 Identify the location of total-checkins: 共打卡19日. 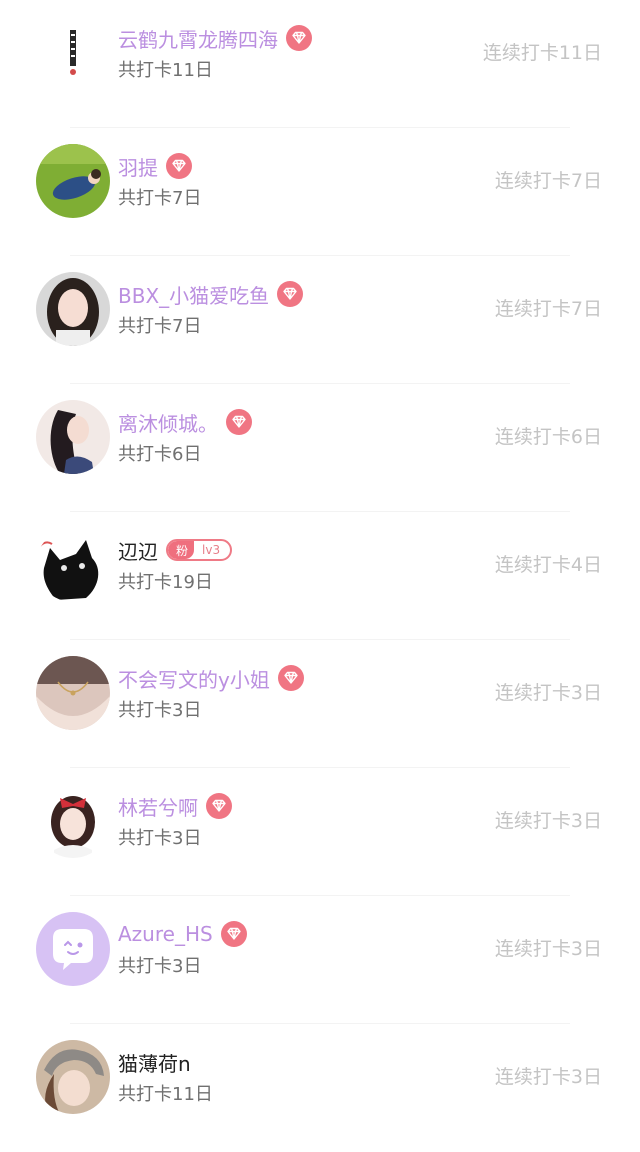
(165, 582).